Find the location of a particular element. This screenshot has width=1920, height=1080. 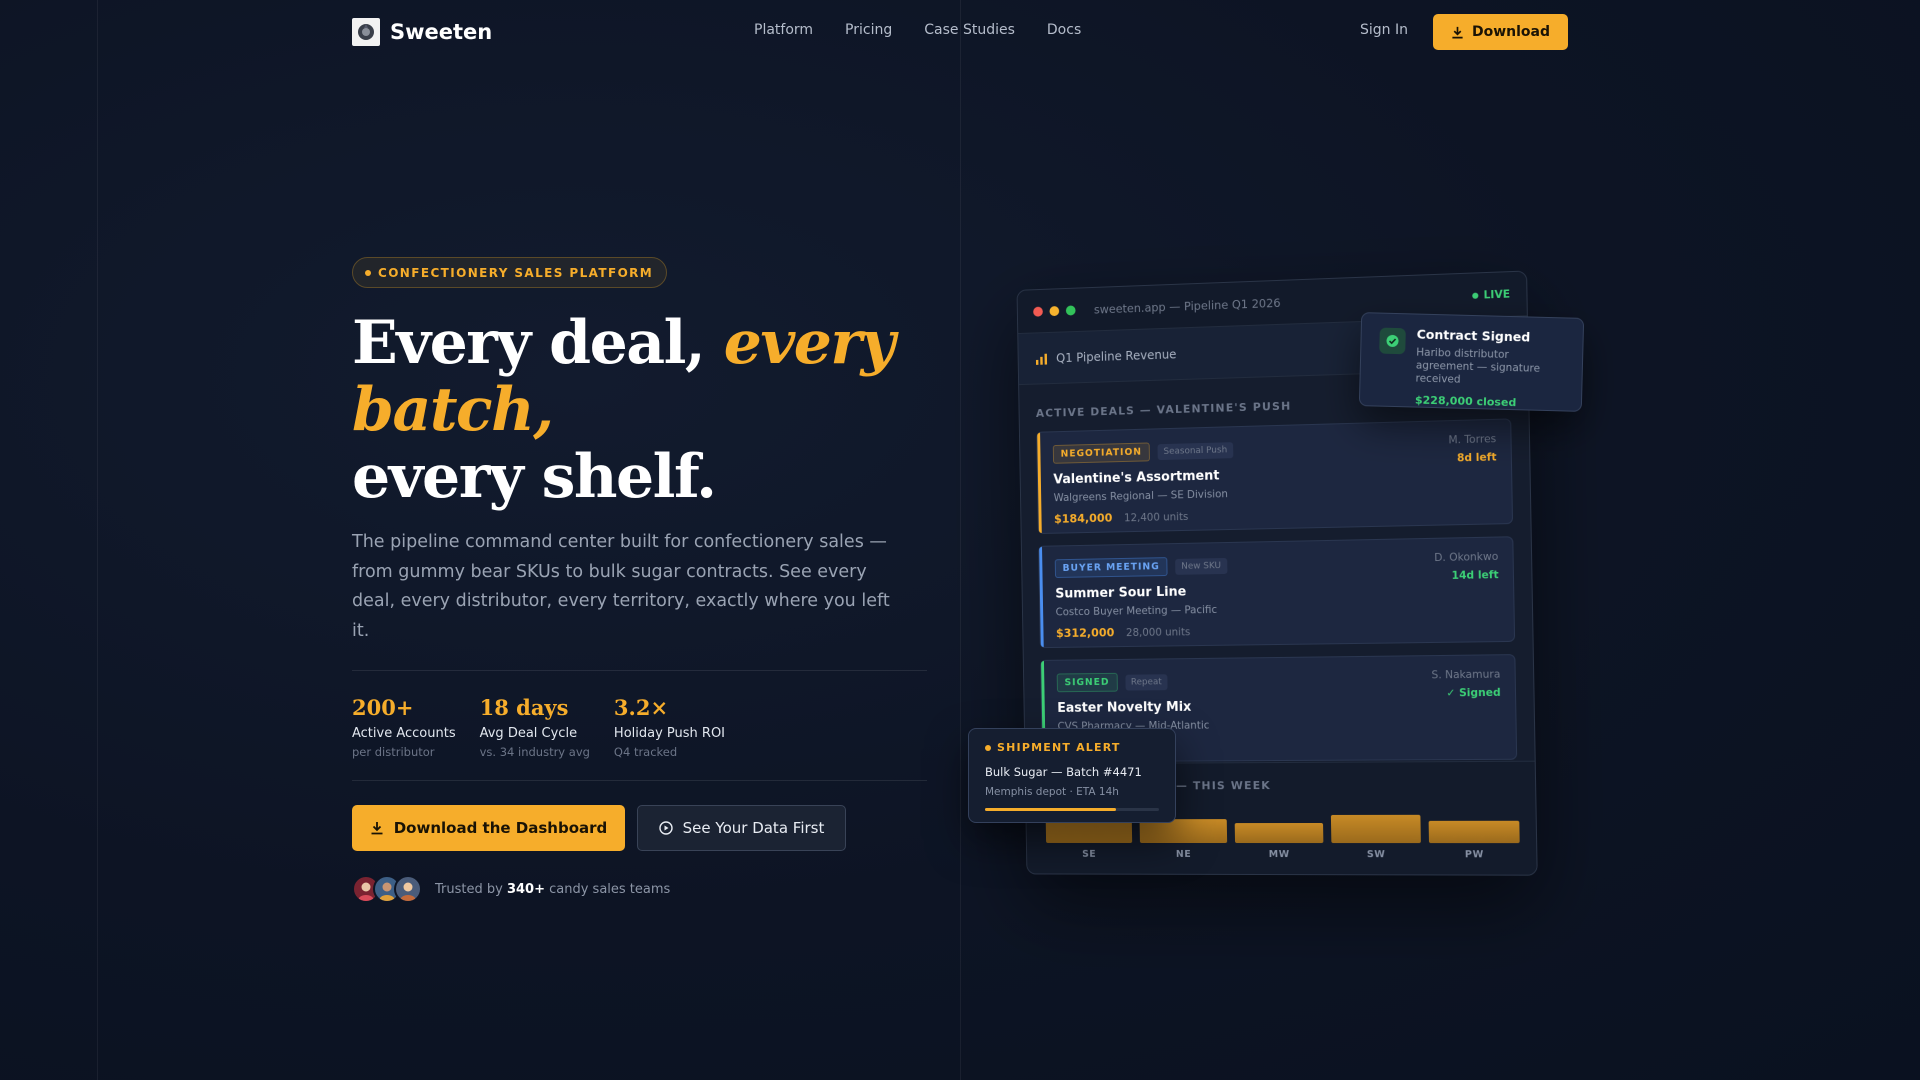

territory-title: — THIS WEEK is located at coordinates (1223, 786).